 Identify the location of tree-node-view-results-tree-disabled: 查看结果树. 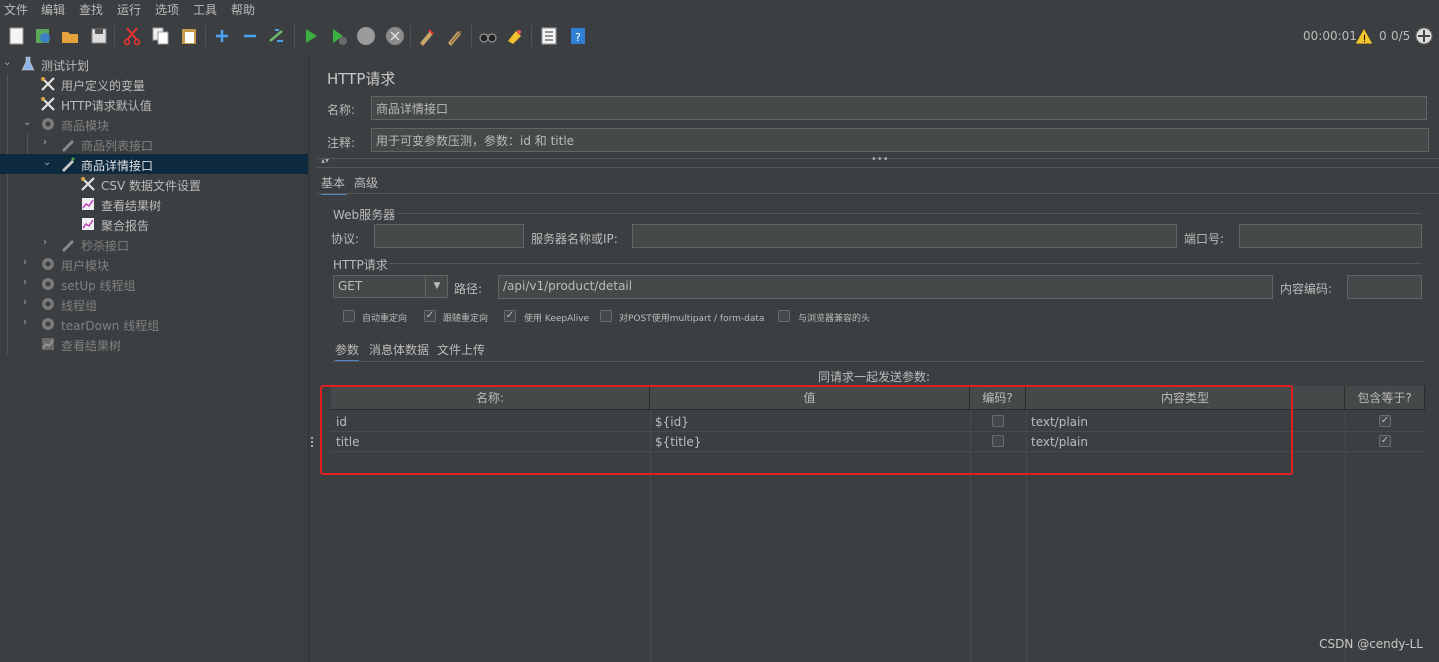
(154, 344).